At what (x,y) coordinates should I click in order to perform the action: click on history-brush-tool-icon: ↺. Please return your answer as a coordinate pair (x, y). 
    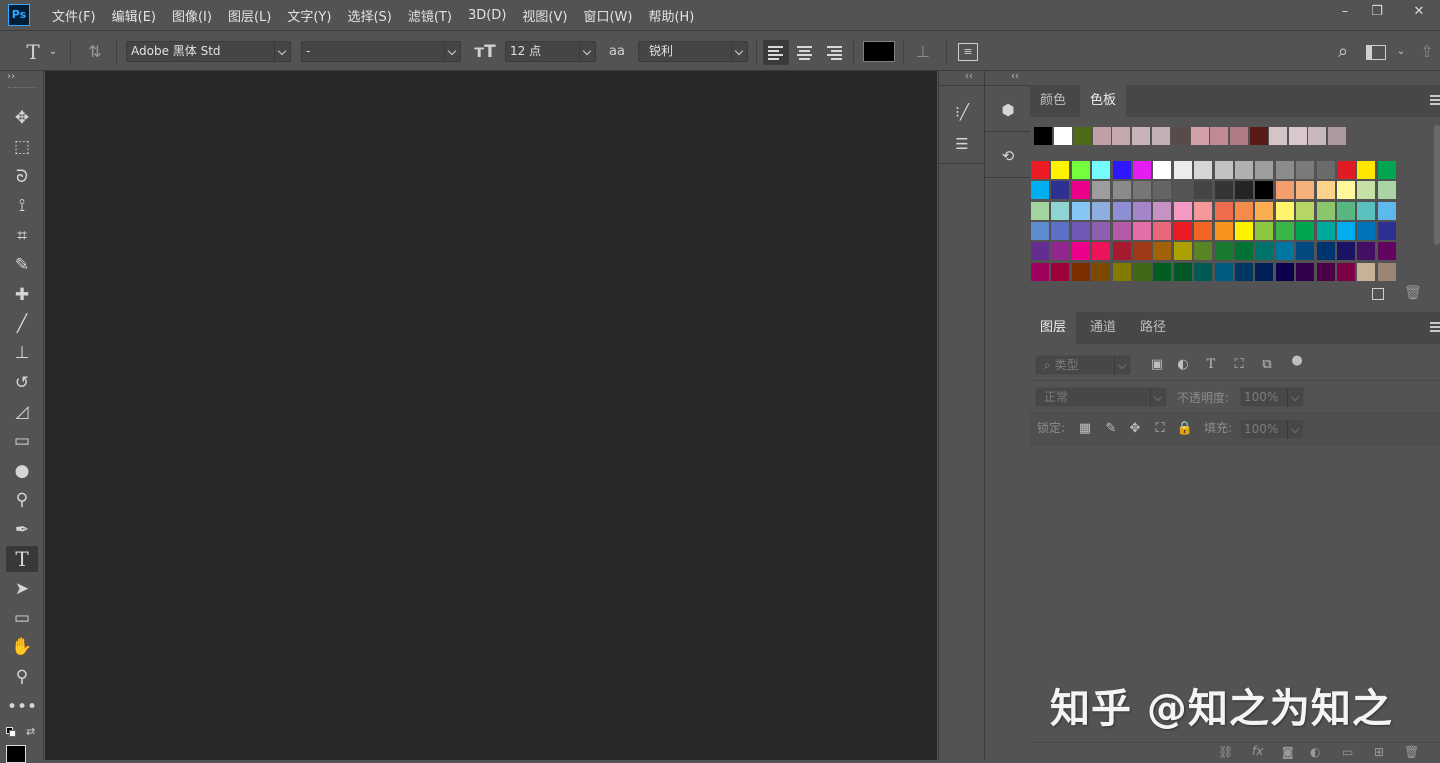
    Looking at the image, I should click on (22, 383).